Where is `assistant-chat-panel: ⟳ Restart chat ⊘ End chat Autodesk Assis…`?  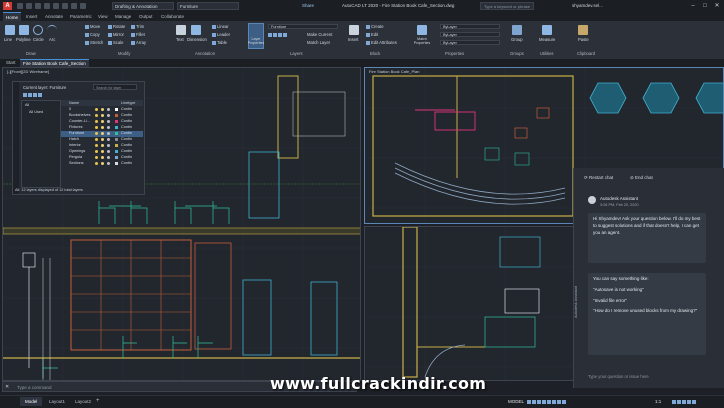
assistant-chat-panel: ⟳ Restart chat ⊘ End chat Autodesk Assis… is located at coordinates (648, 278).